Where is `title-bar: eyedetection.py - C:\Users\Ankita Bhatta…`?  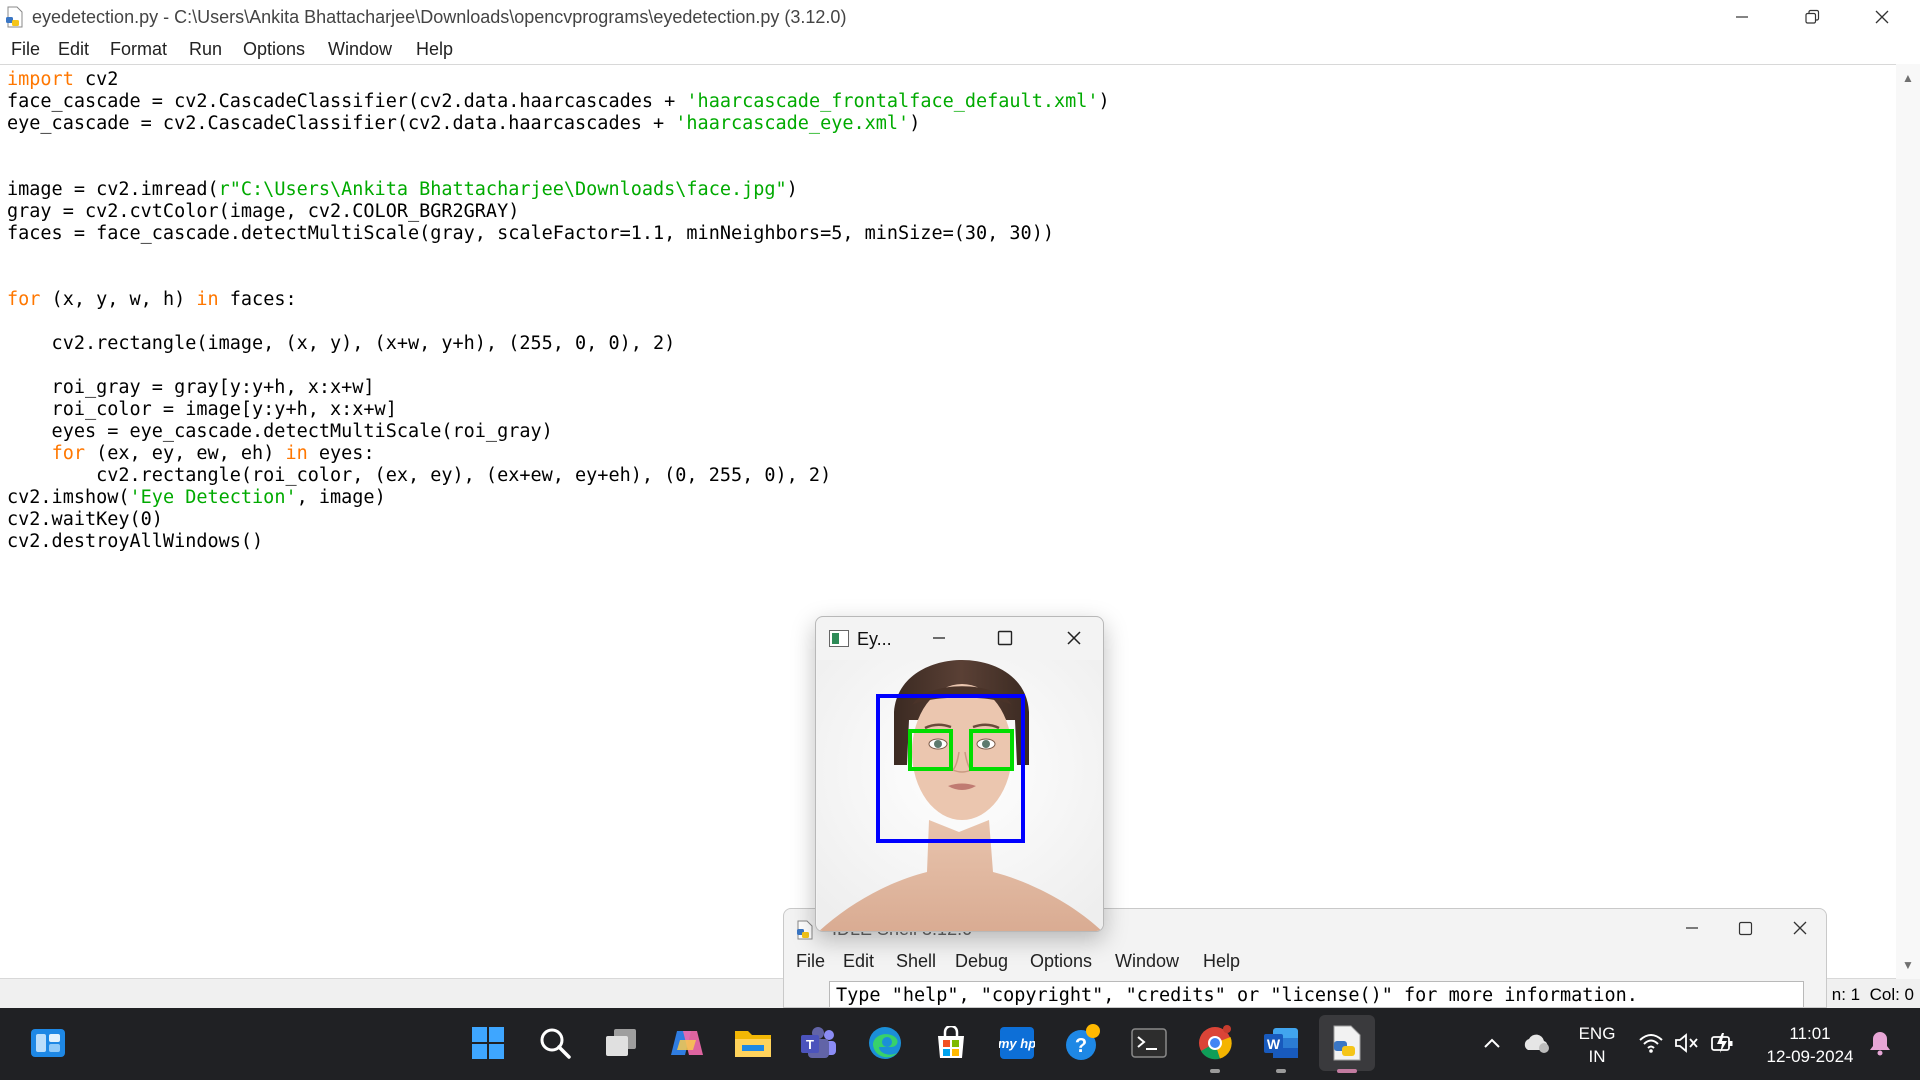 title-bar: eyedetection.py - C:\Users\Ankita Bhatta… is located at coordinates (960, 17).